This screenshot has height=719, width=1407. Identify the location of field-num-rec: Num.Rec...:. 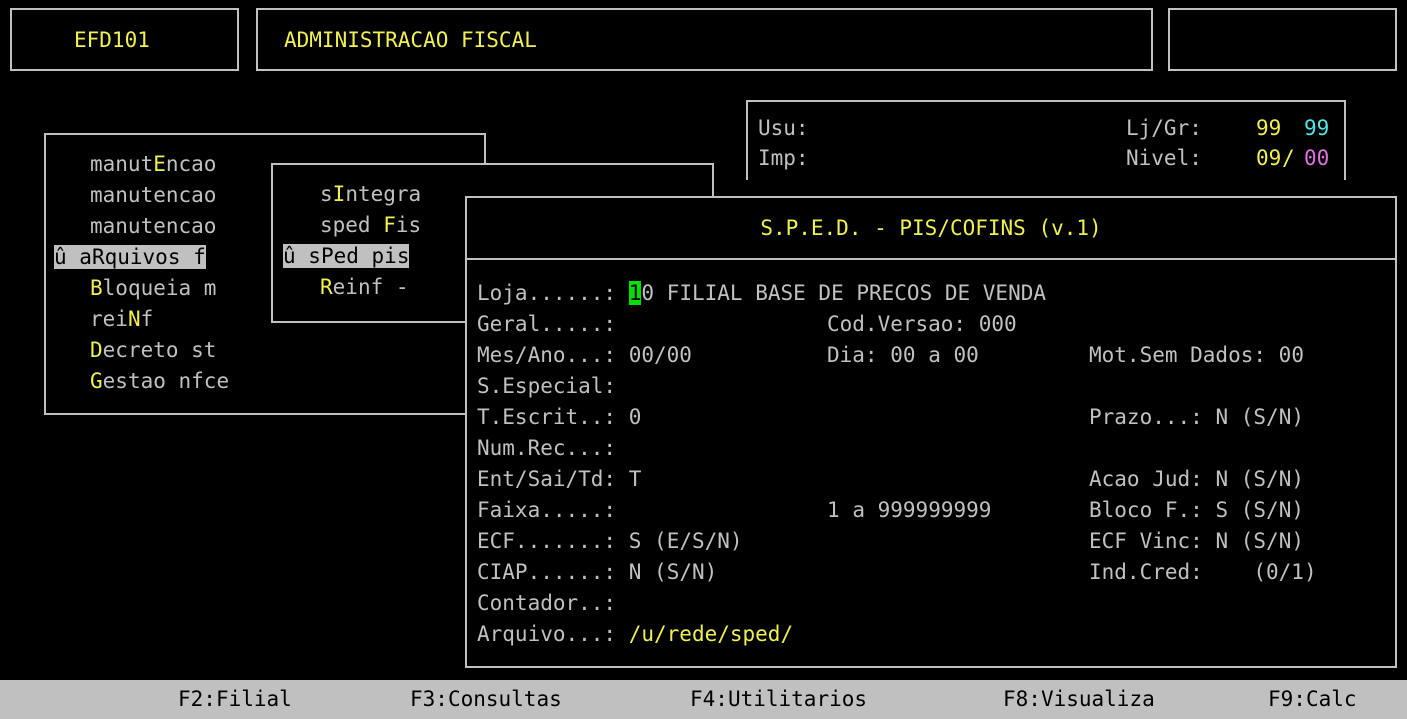
(936, 448).